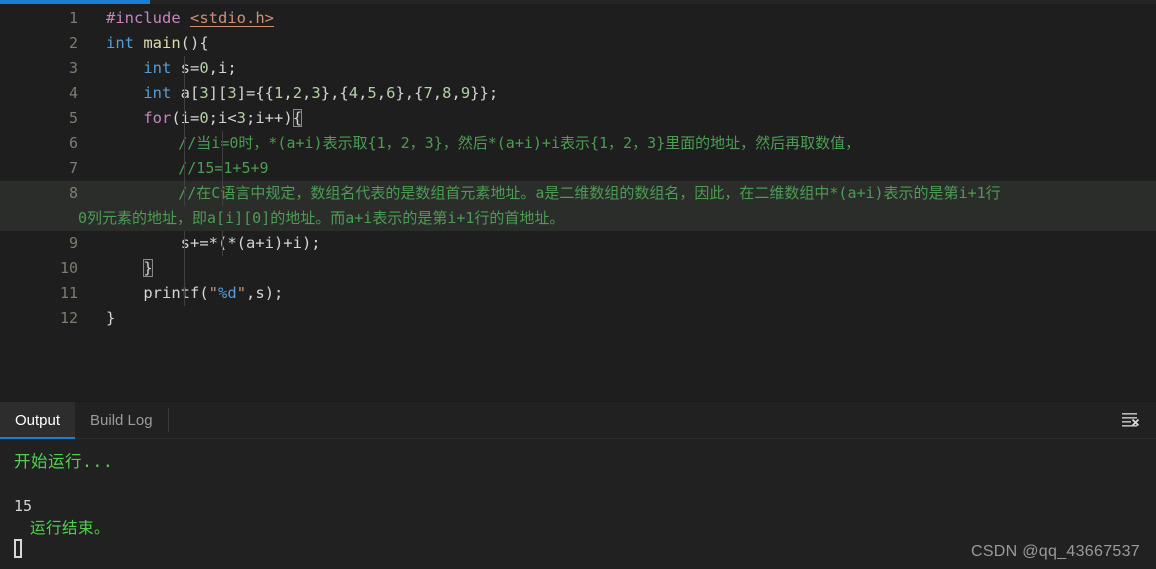 The height and width of the screenshot is (569, 1156). What do you see at coordinates (148, 268) in the screenshot?
I see `bracket-match-close: }` at bounding box center [148, 268].